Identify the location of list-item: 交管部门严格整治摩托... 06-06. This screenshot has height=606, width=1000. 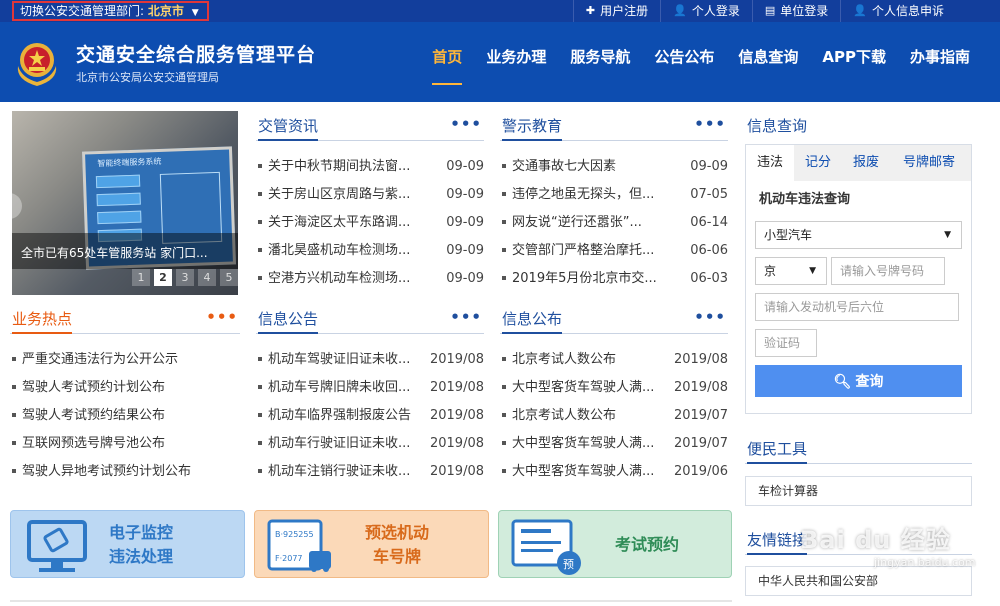
(614, 251).